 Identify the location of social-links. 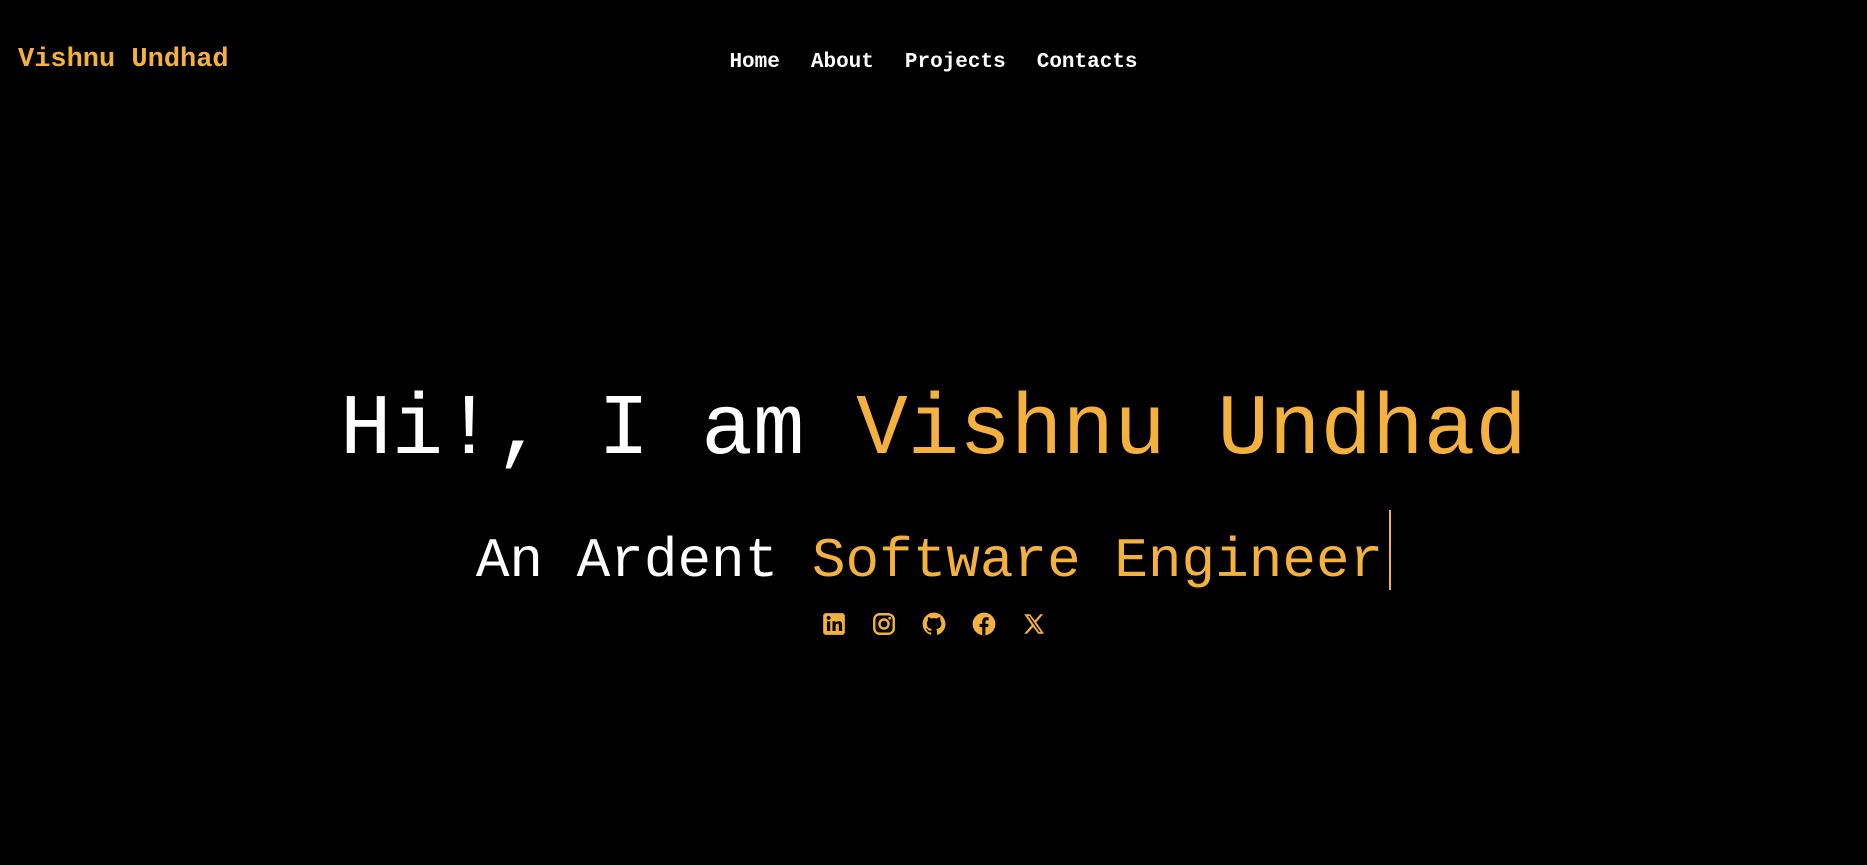
(933, 624).